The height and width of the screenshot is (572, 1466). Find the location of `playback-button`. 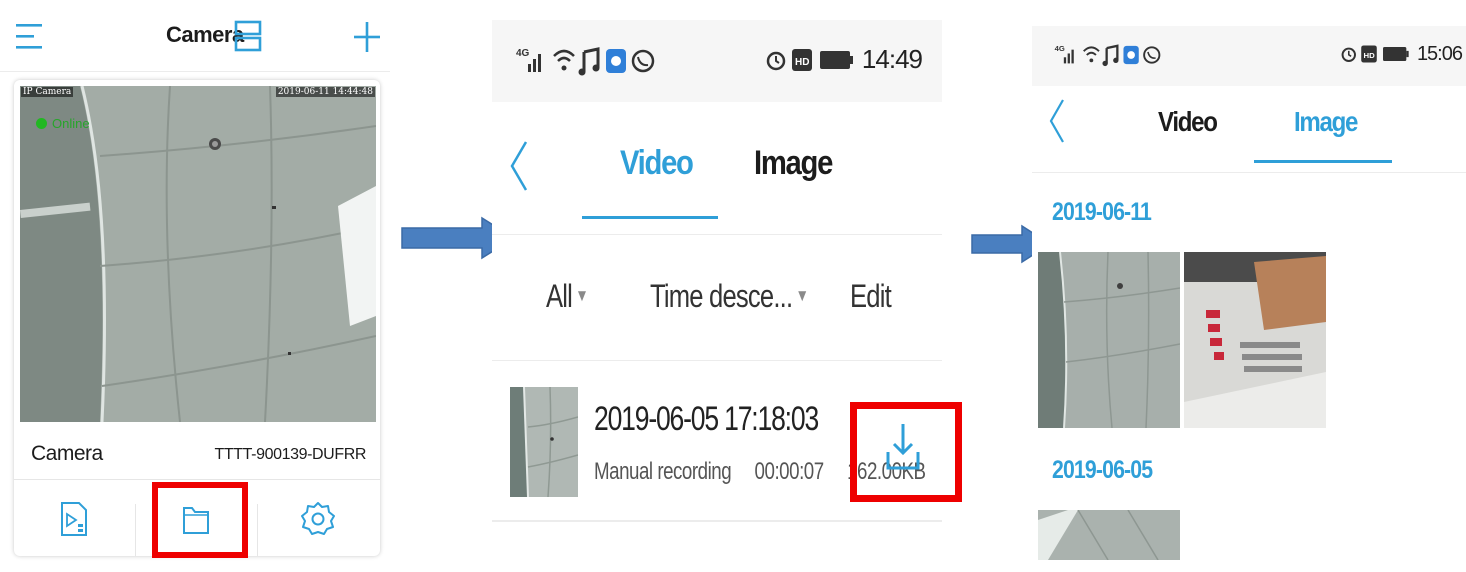

playback-button is located at coordinates (74, 519).